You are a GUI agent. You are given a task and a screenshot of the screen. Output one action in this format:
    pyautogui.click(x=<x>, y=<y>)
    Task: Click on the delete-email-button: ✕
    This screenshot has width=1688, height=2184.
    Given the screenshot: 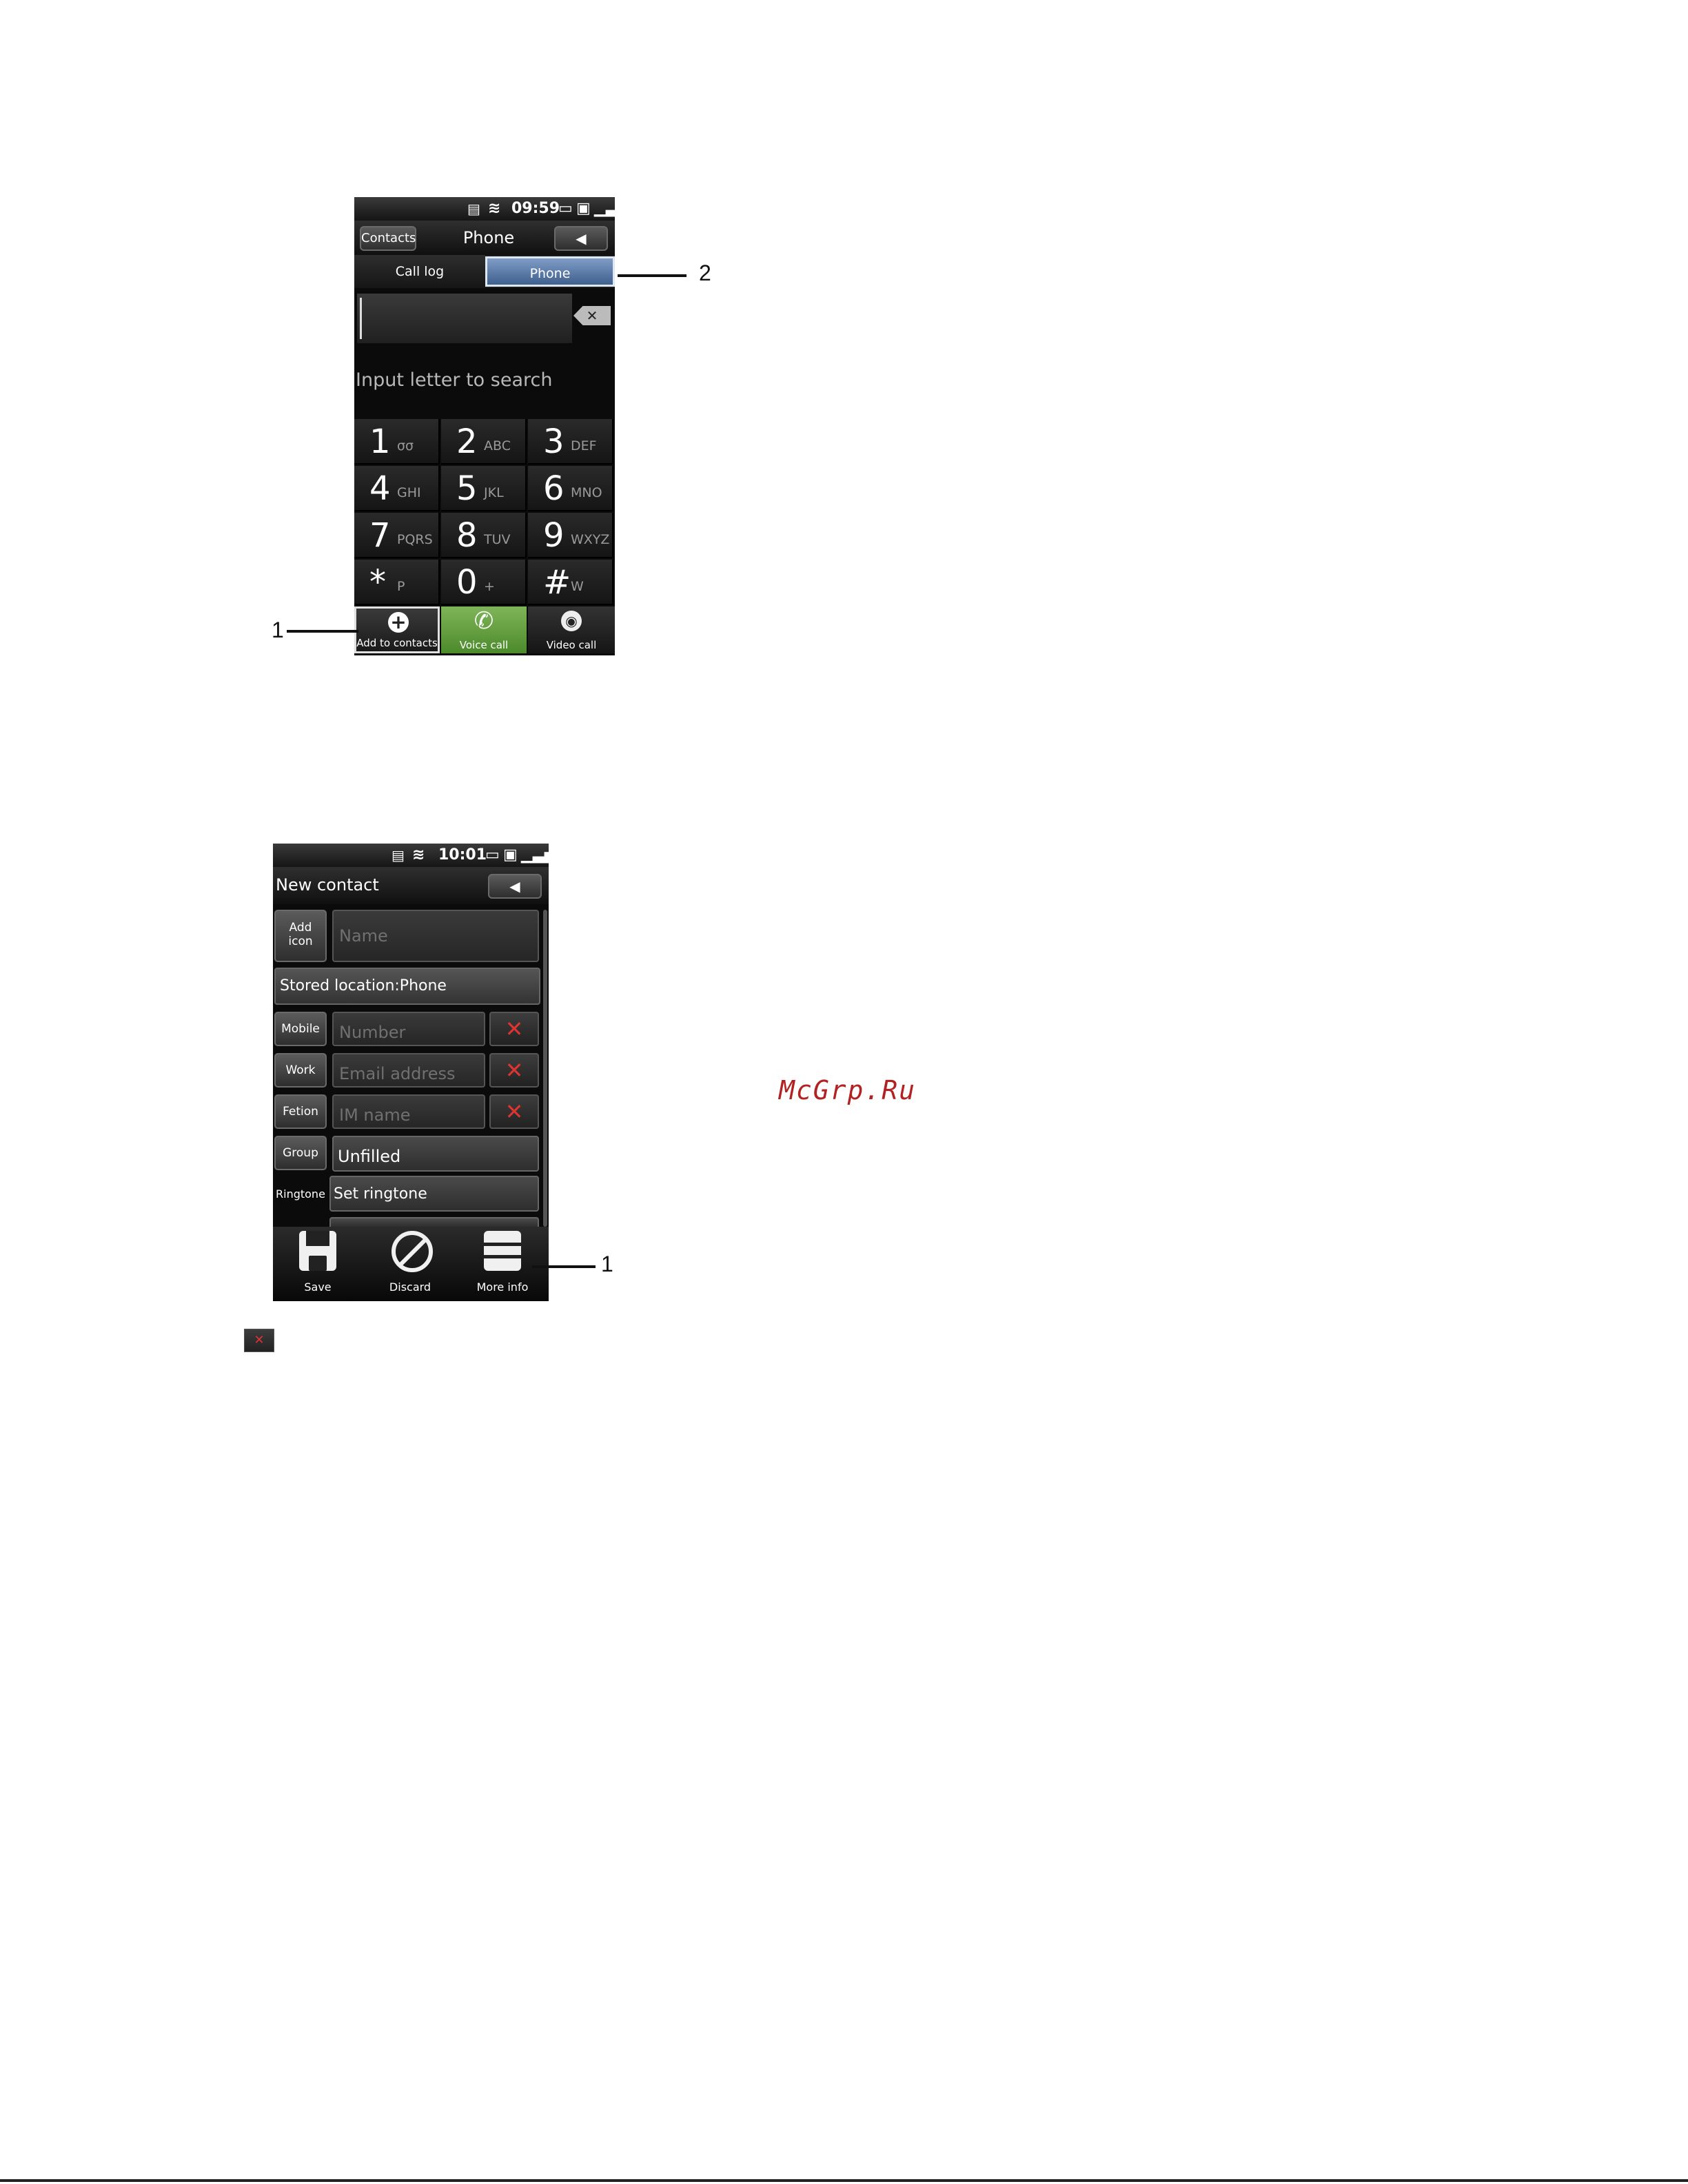 What is the action you would take?
    pyautogui.click(x=514, y=1070)
    